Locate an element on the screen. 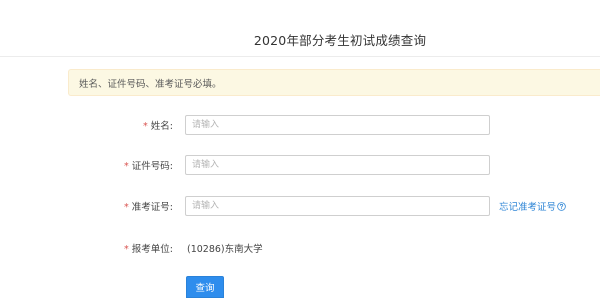 This screenshot has height=298, width=600. id-number-row: * 证件号码: is located at coordinates (300, 165).